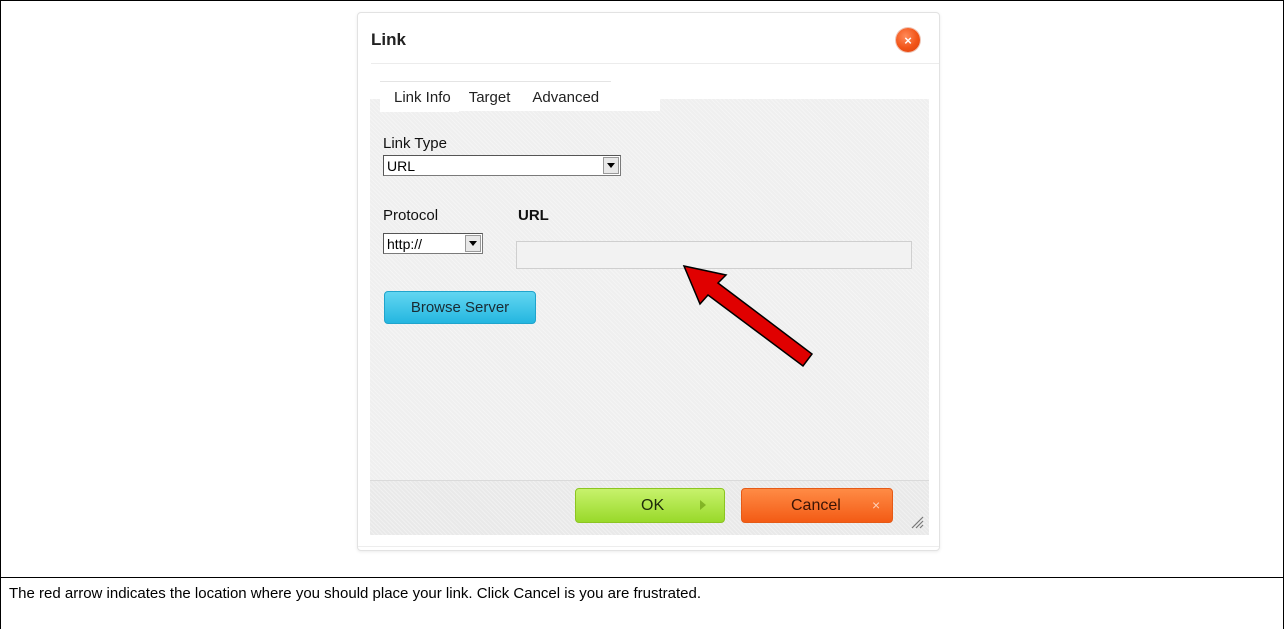 The height and width of the screenshot is (629, 1286). What do you see at coordinates (388, 39) in the screenshot?
I see `dialog-title: Link` at bounding box center [388, 39].